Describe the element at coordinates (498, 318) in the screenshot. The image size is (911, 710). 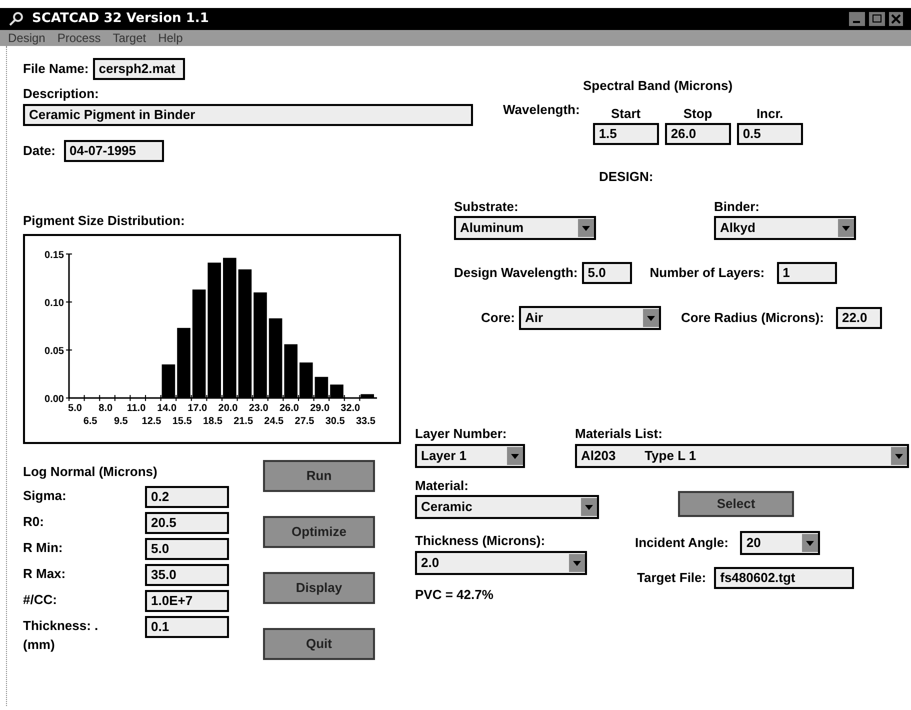
I see `field-label: Core:` at that location.